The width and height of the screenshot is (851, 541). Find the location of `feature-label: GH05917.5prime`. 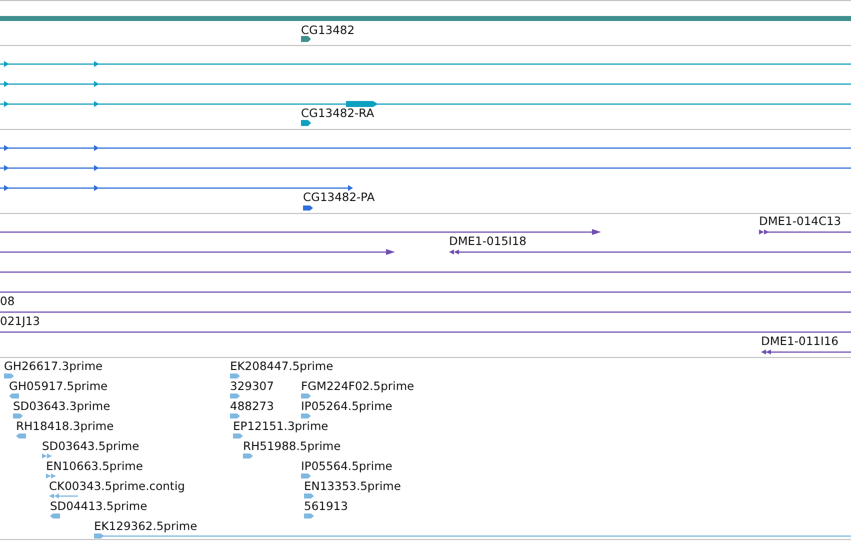

feature-label: GH05917.5prime is located at coordinates (58, 386).